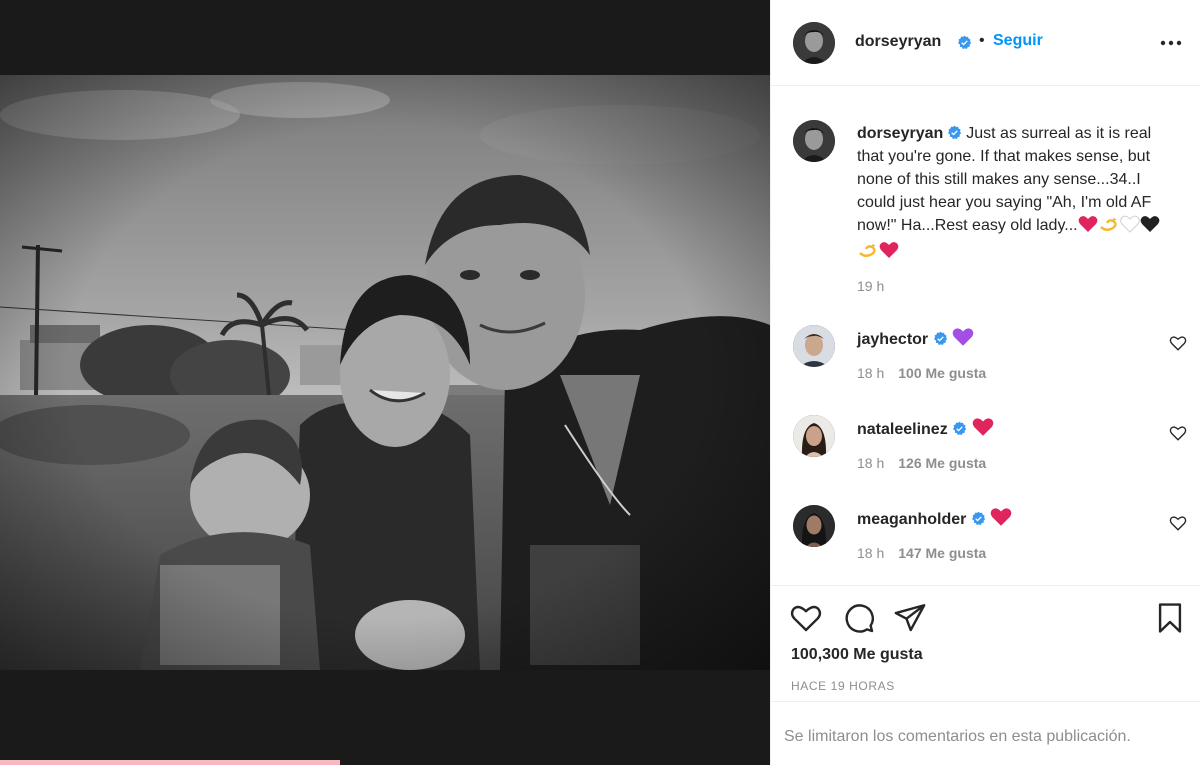  I want to click on post-actions: 100,300 Me gusta HACE 19 HORAS, so click(985, 643).